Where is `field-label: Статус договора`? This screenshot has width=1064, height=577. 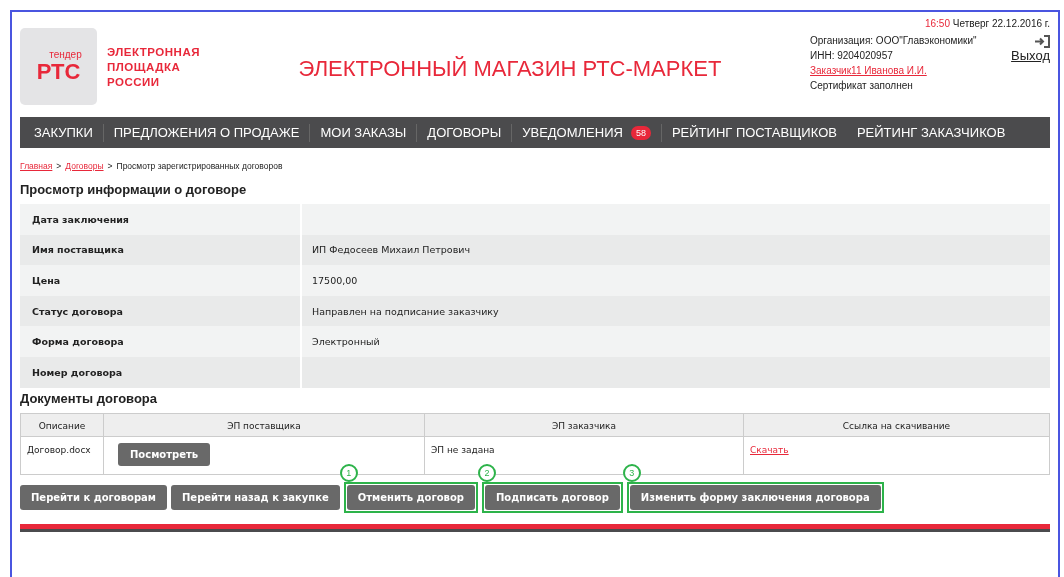 field-label: Статус договора is located at coordinates (160, 311).